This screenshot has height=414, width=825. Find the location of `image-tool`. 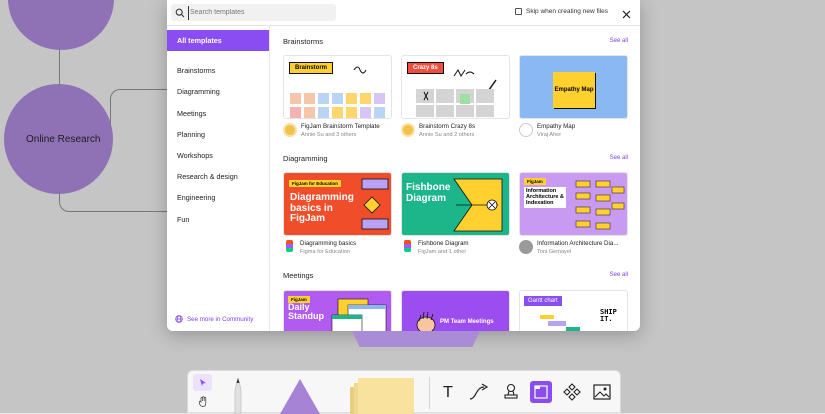

image-tool is located at coordinates (602, 392).